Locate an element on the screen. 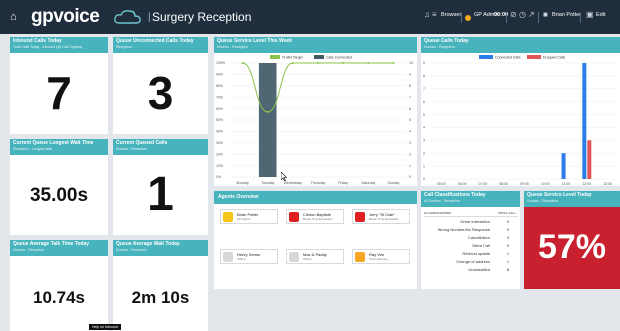 The width and height of the screenshot is (620, 331). legend-label: Dropped Calls is located at coordinates (554, 58).